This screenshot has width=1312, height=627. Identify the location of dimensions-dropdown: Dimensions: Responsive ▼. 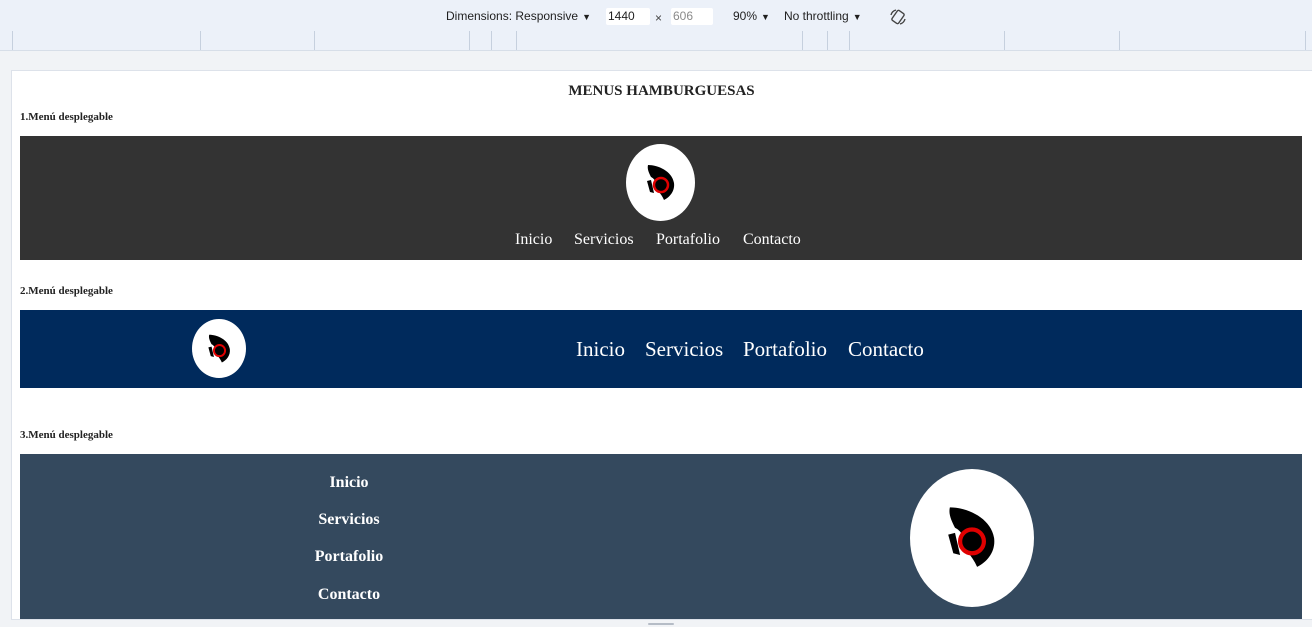
(518, 16).